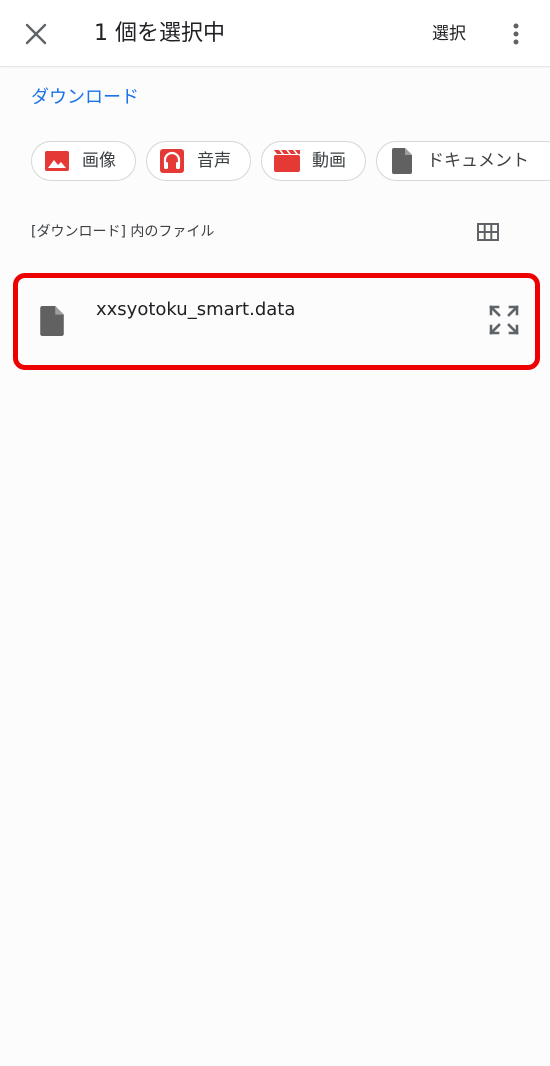 This screenshot has height=1066, width=550. I want to click on chip-images: 画像, so click(83, 161).